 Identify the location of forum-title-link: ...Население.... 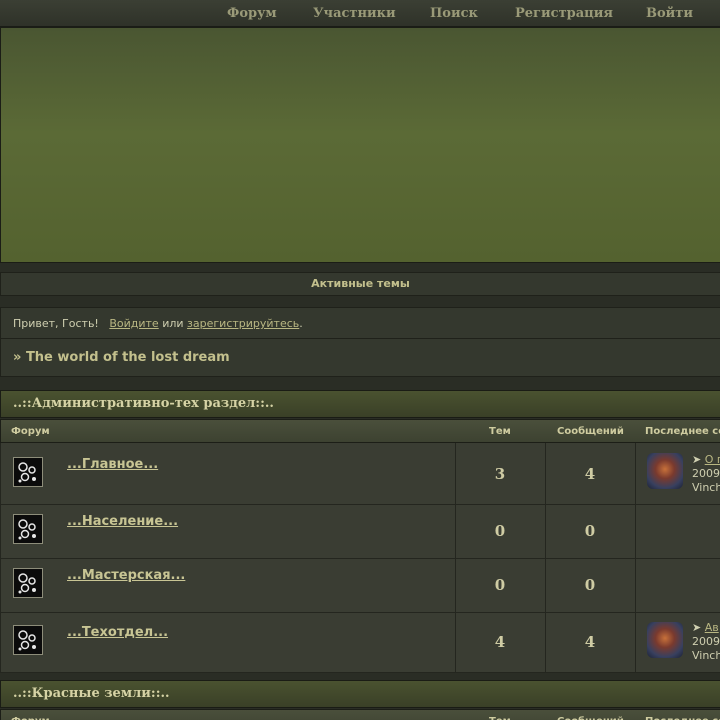
(122, 521).